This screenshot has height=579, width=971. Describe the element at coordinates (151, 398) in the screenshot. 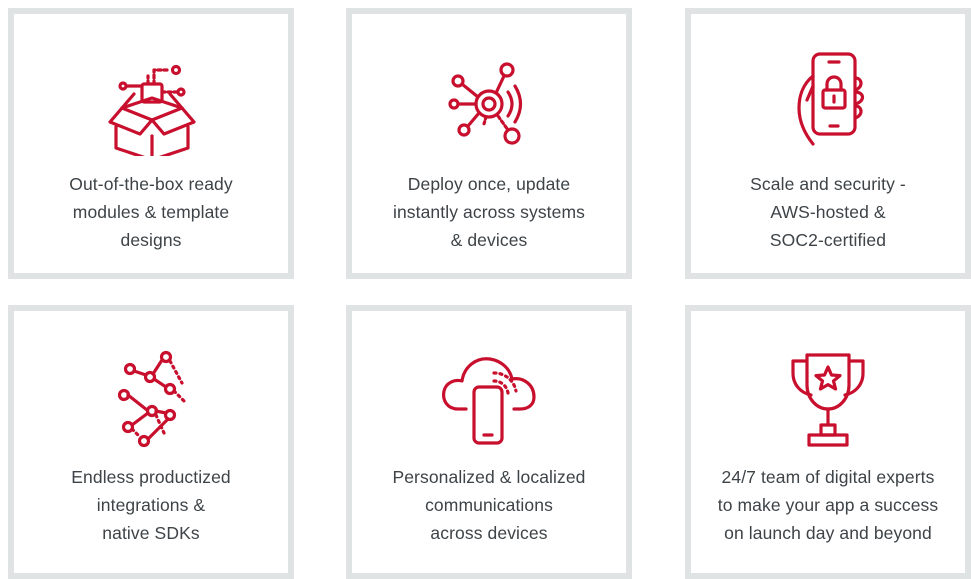

I see `integration-network-icon` at that location.